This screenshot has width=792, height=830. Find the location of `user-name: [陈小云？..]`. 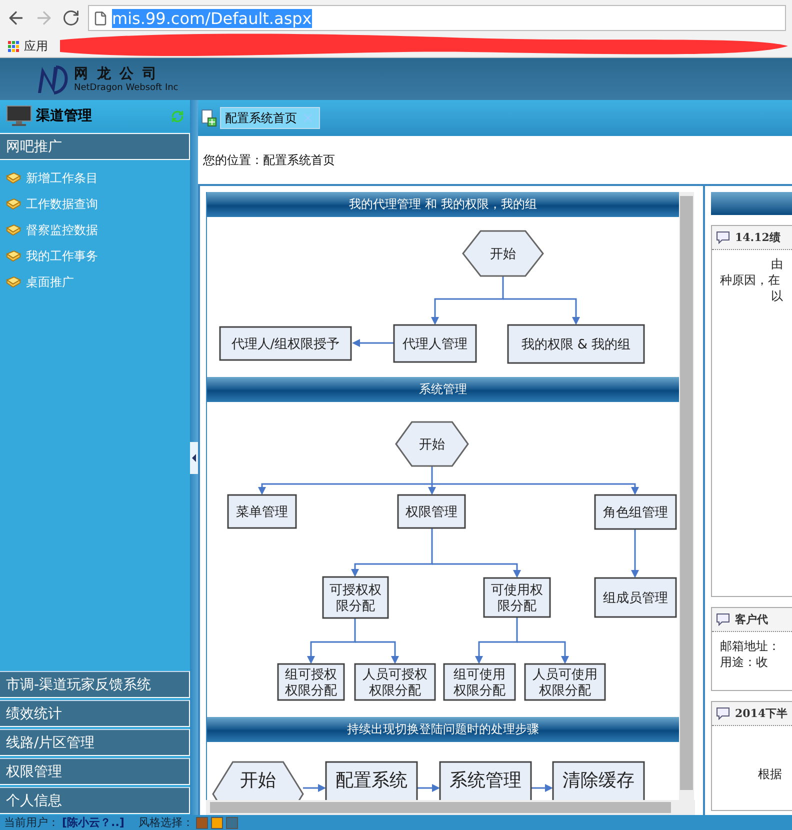

user-name: [陈小云？..] is located at coordinates (93, 822).